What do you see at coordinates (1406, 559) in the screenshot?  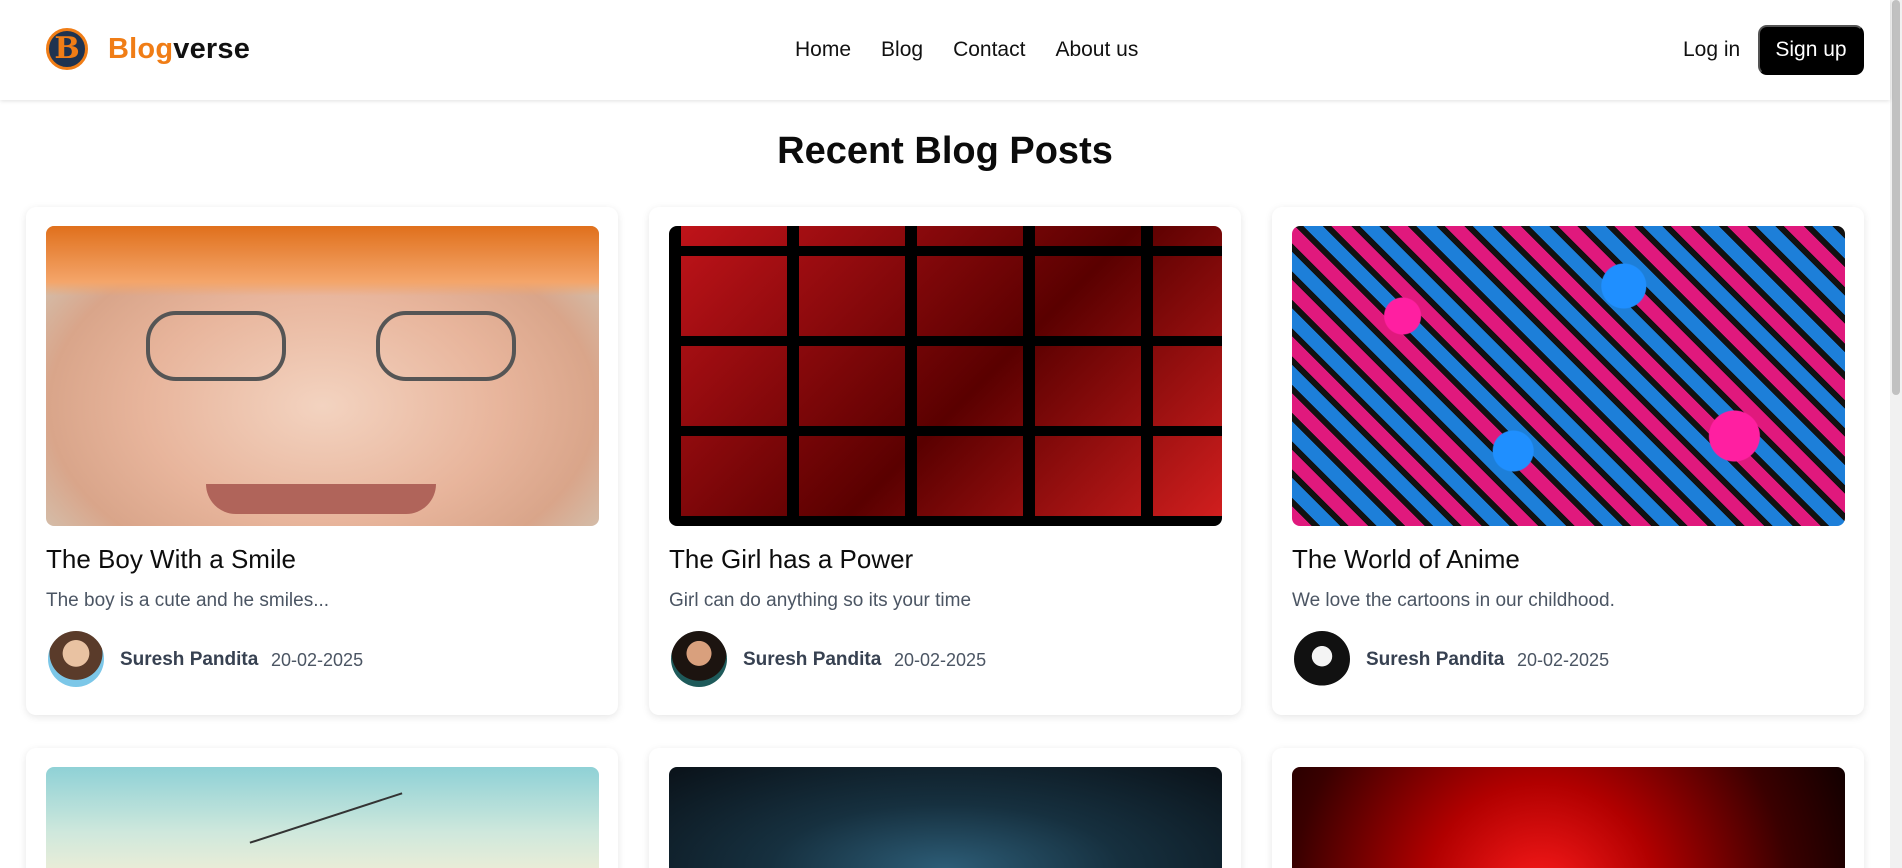 I see `post-title: The World of Anime` at bounding box center [1406, 559].